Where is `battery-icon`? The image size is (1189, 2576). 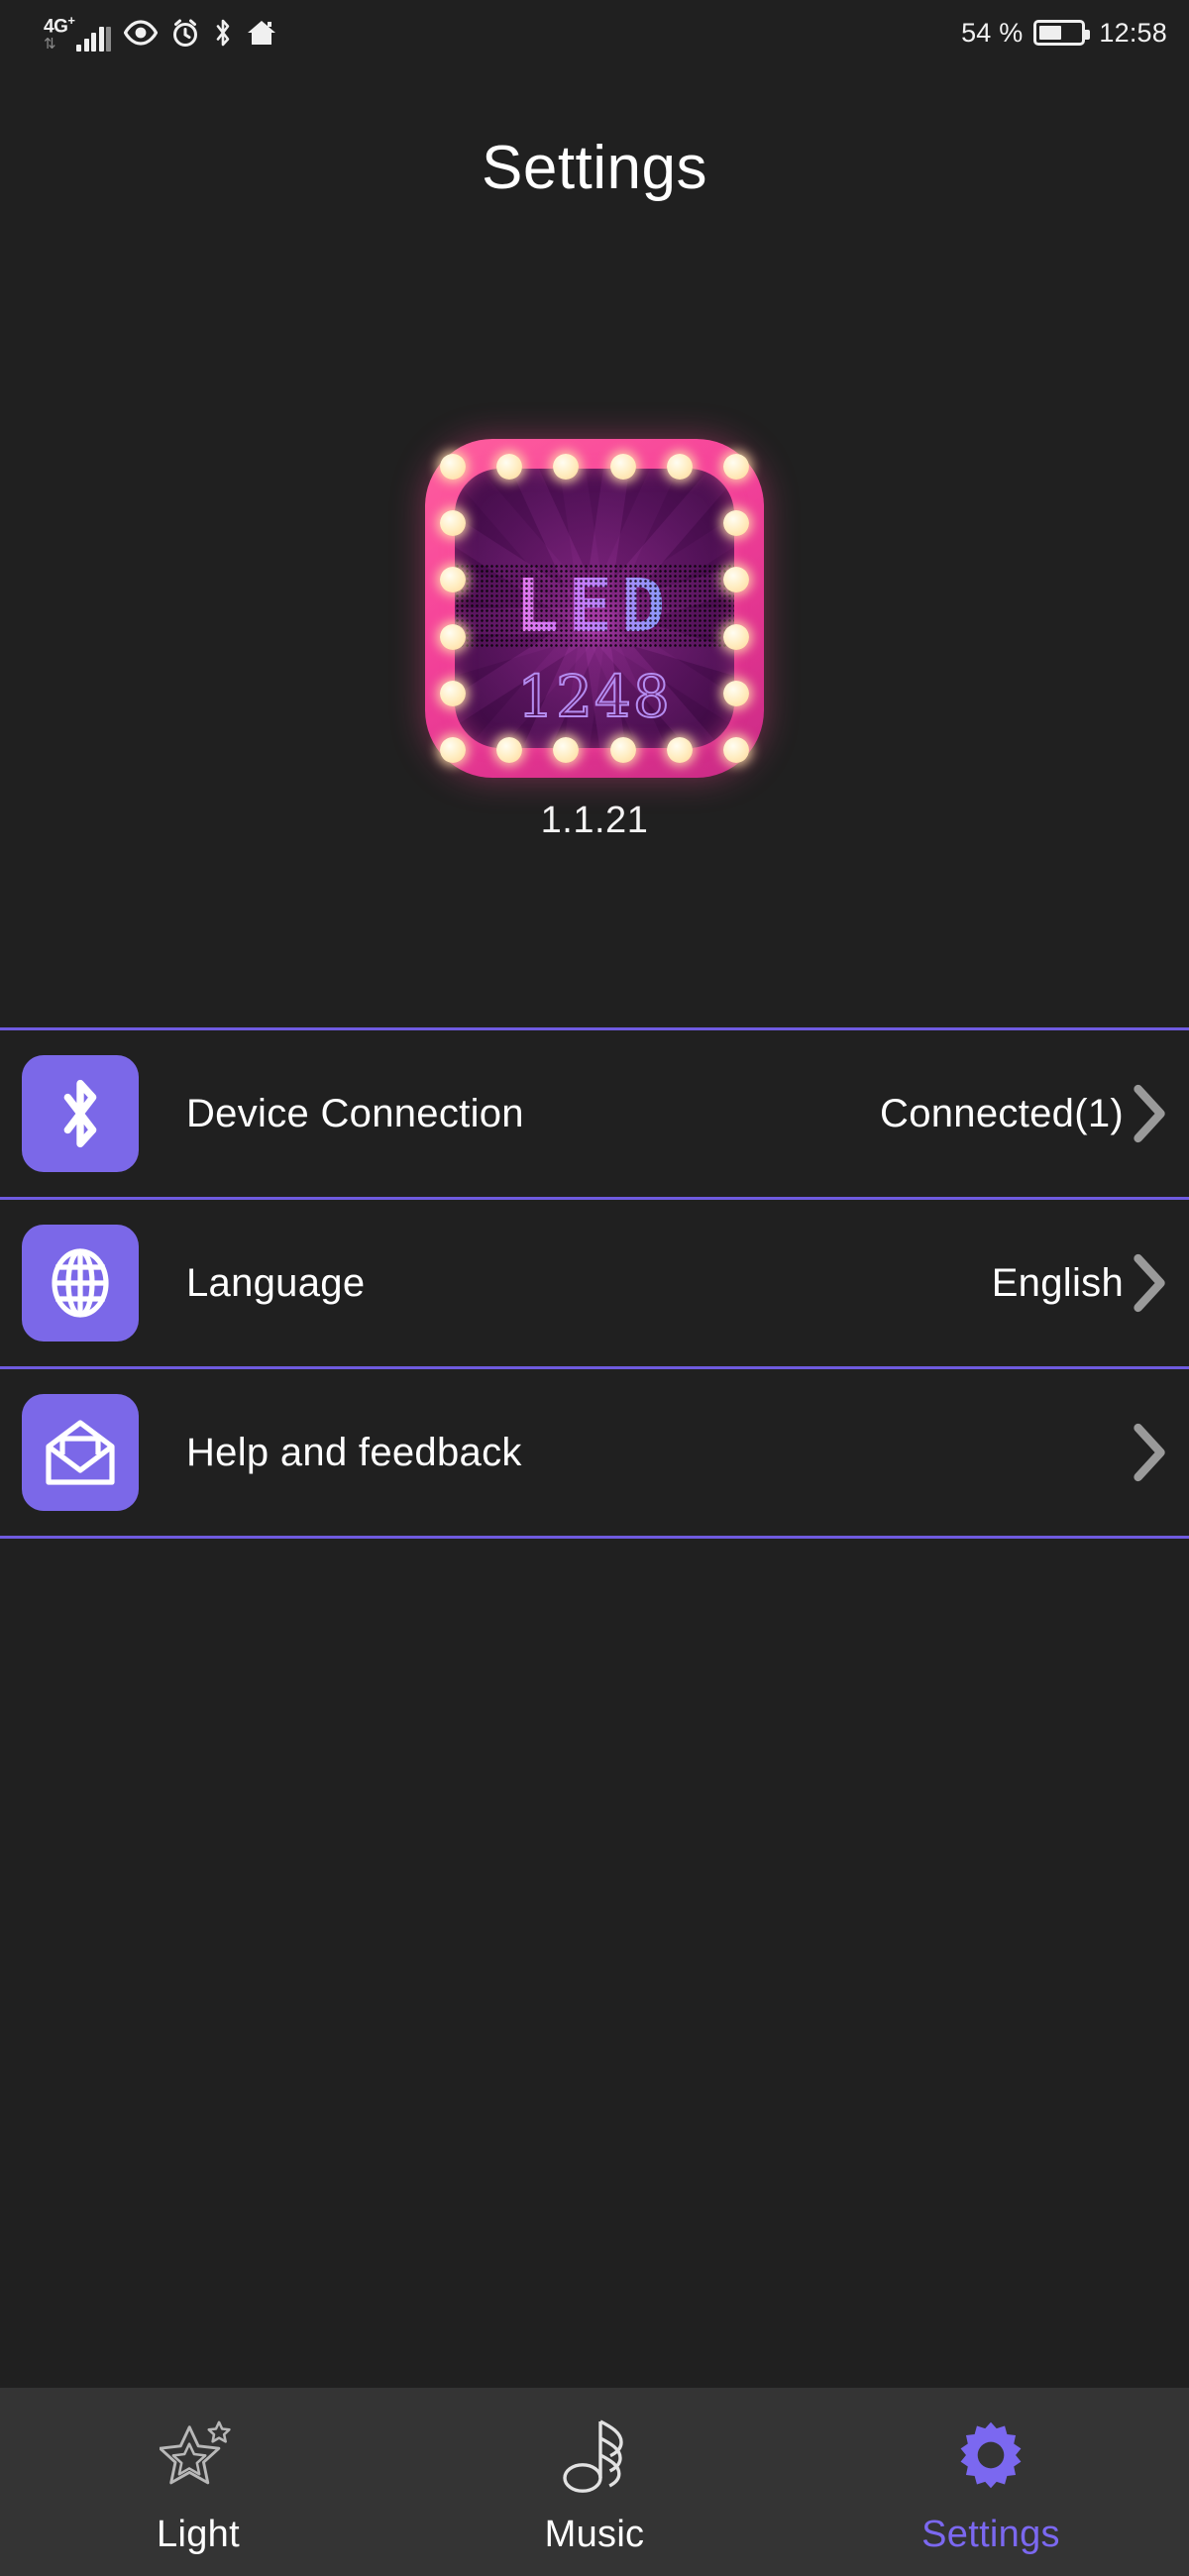
battery-icon is located at coordinates (1062, 33).